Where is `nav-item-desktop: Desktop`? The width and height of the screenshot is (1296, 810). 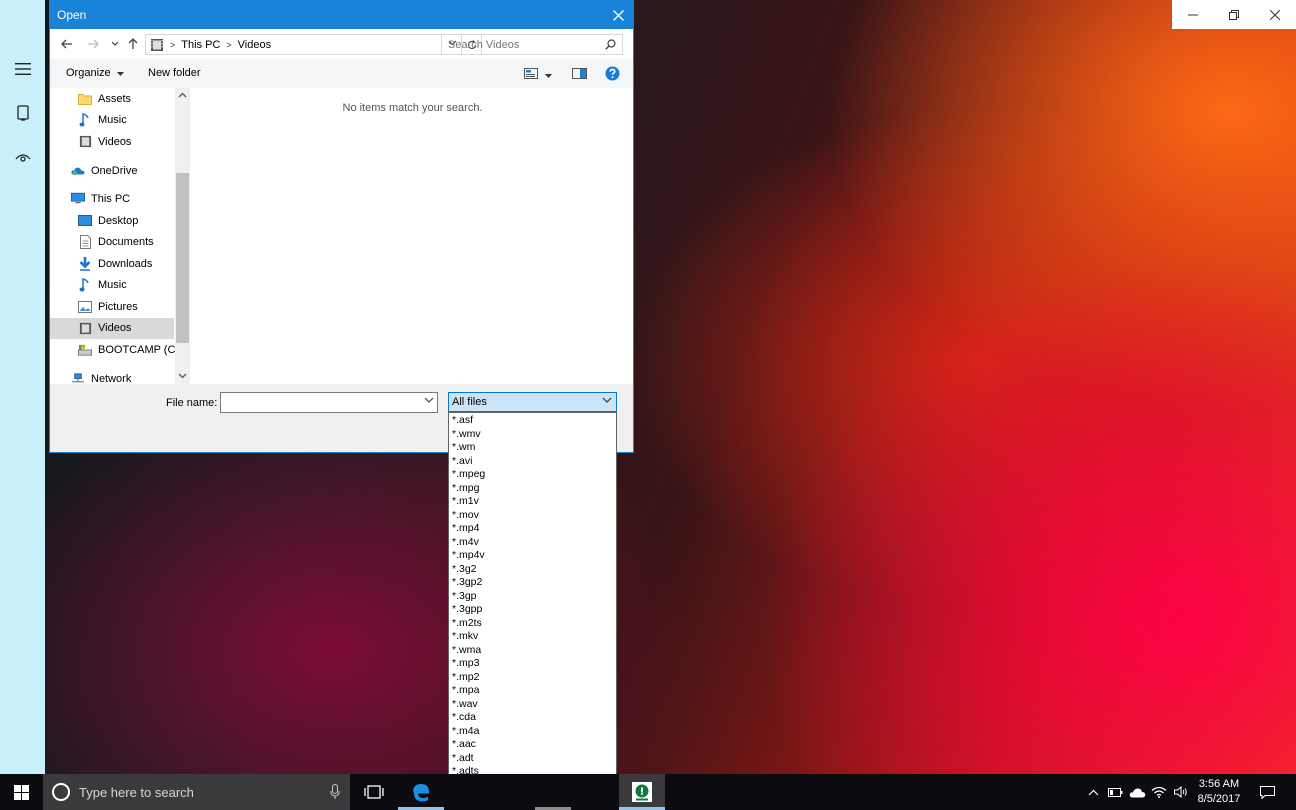 nav-item-desktop: Desktop is located at coordinates (108, 220).